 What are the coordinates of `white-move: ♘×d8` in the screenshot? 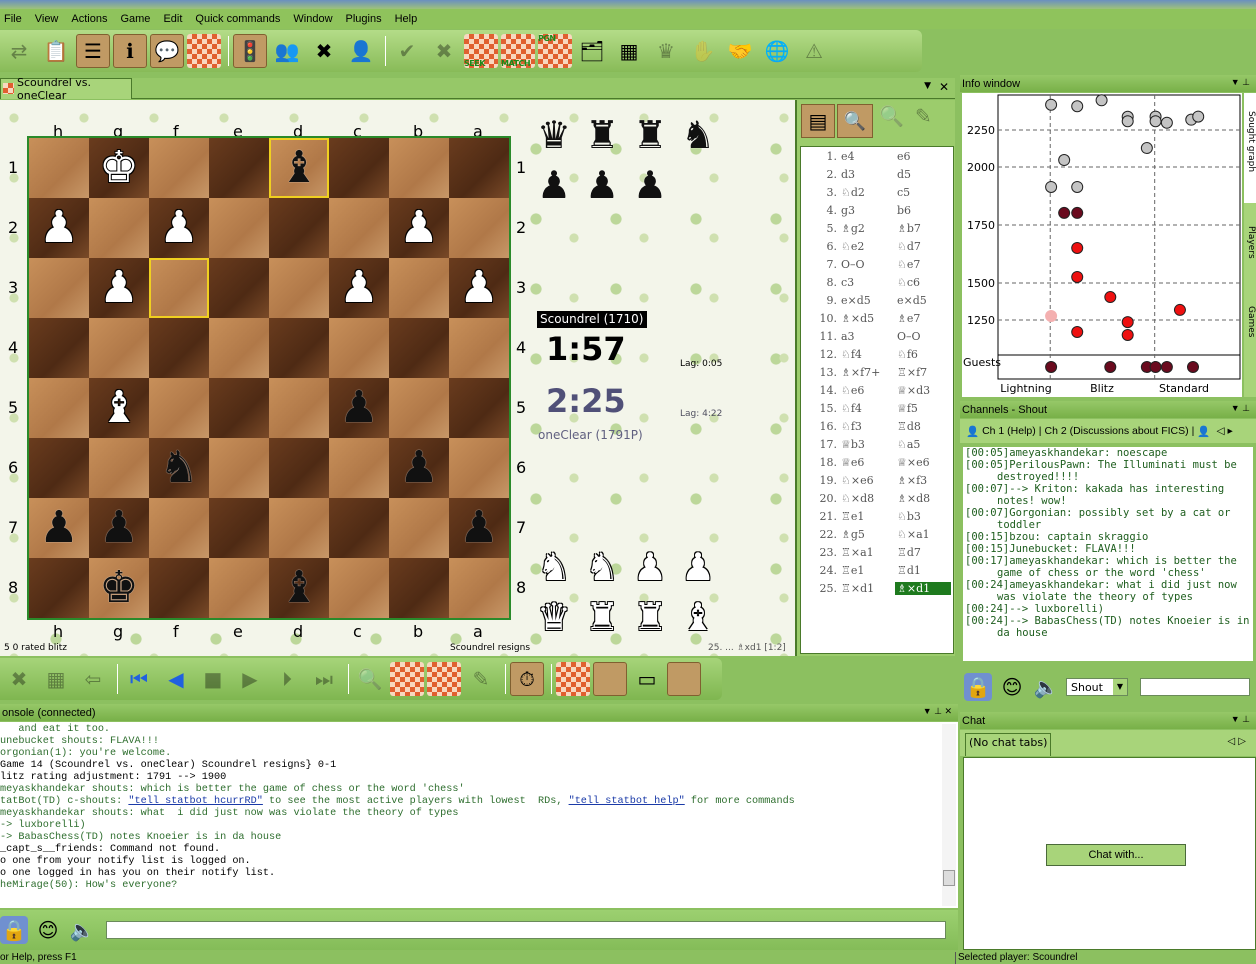 It's located at (868, 498).